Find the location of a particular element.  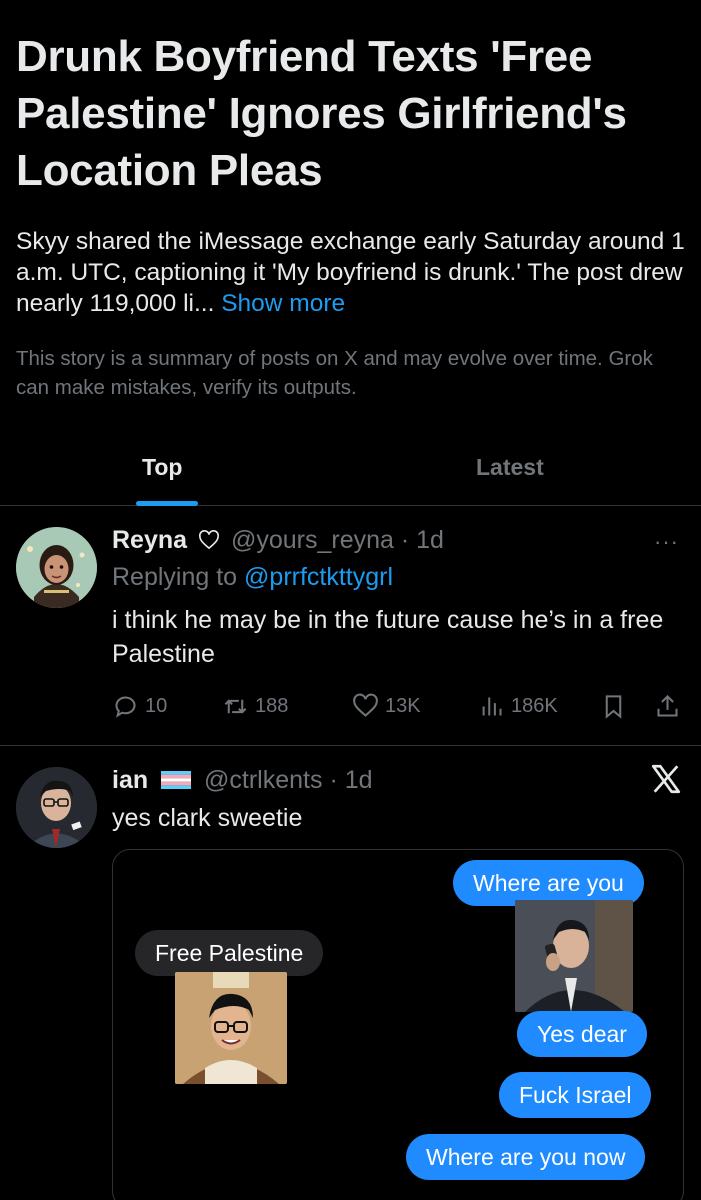

views-button: 186K is located at coordinates (518, 706).